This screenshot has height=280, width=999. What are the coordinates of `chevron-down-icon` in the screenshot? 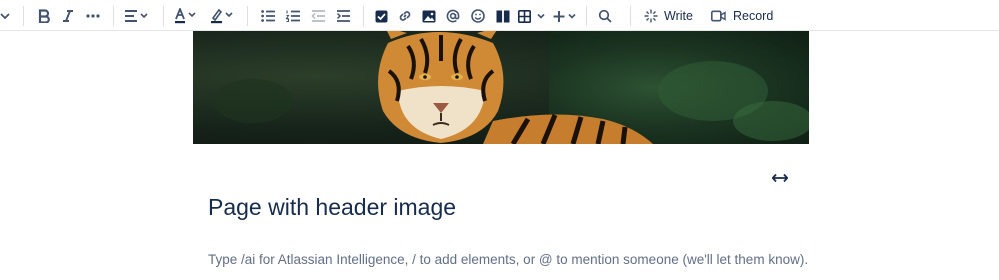 It's located at (5, 16).